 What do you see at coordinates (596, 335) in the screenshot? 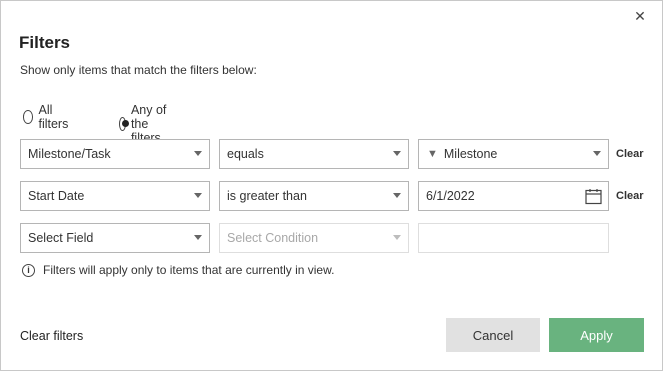
I see `apply-button: Apply` at bounding box center [596, 335].